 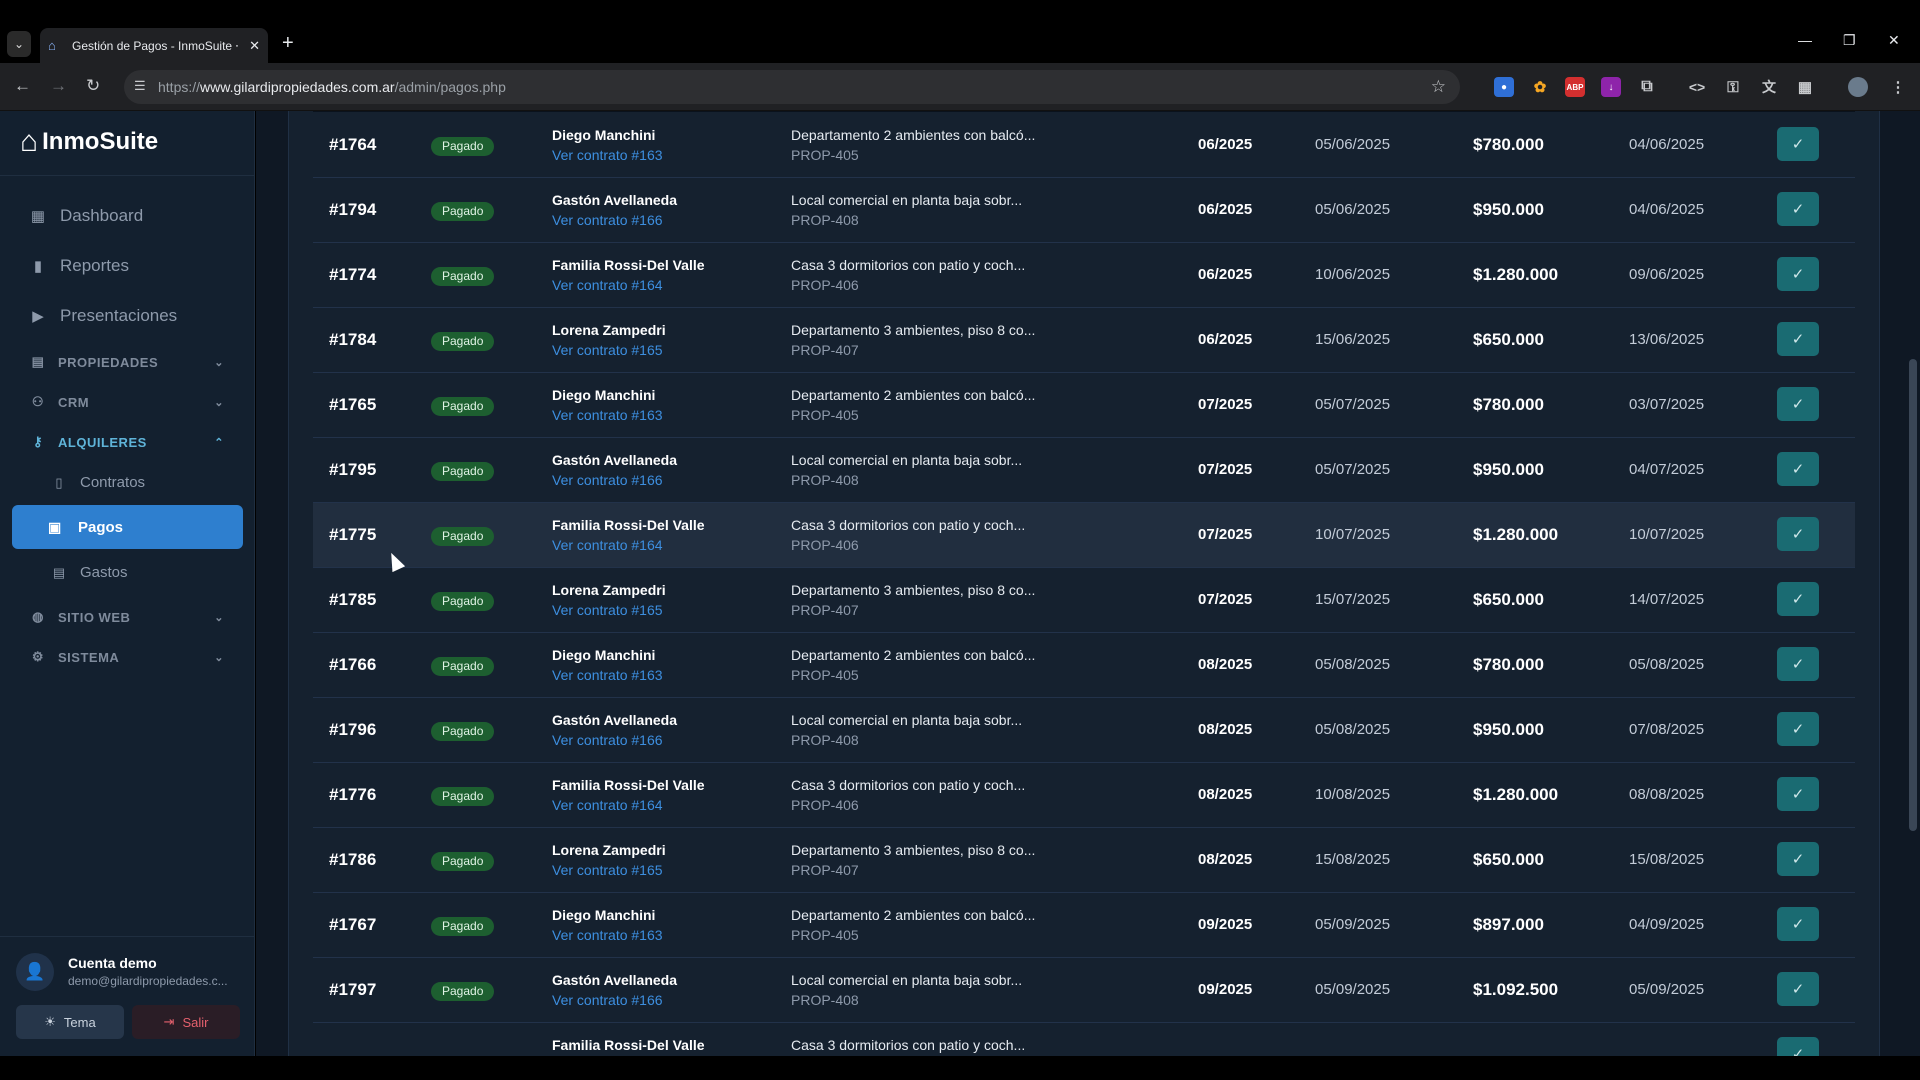 What do you see at coordinates (126, 657) in the screenshot?
I see `sidebar-group-sistema: ⚙ SISTEMA ⌄` at bounding box center [126, 657].